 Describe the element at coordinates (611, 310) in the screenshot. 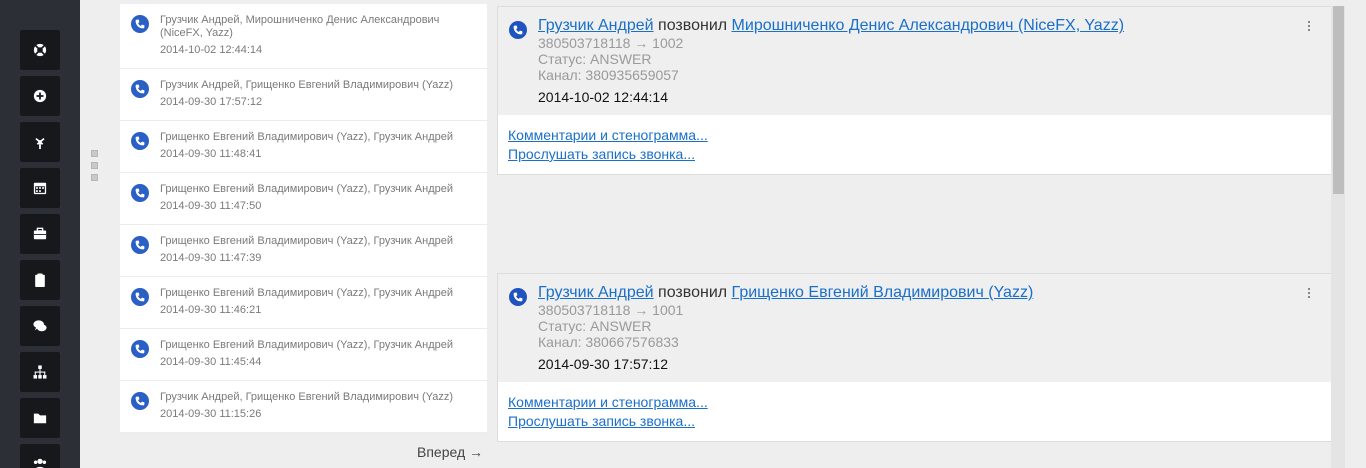

I see `call-numbers: 380503718118 → 1001` at that location.